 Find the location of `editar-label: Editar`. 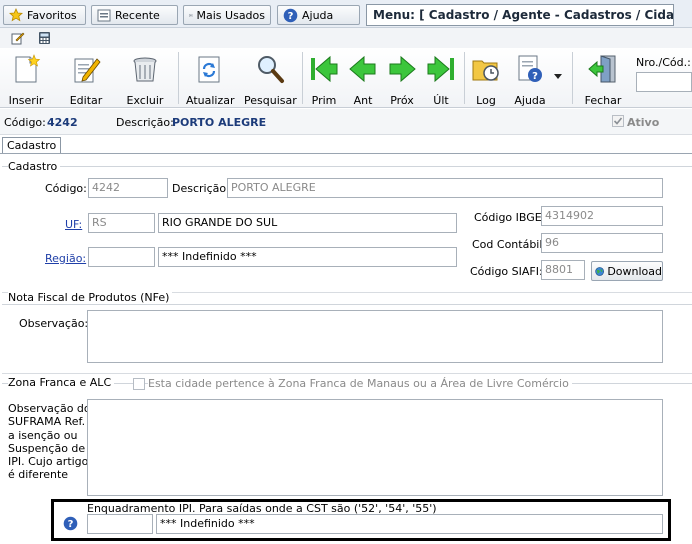

editar-label: Editar is located at coordinates (86, 100).